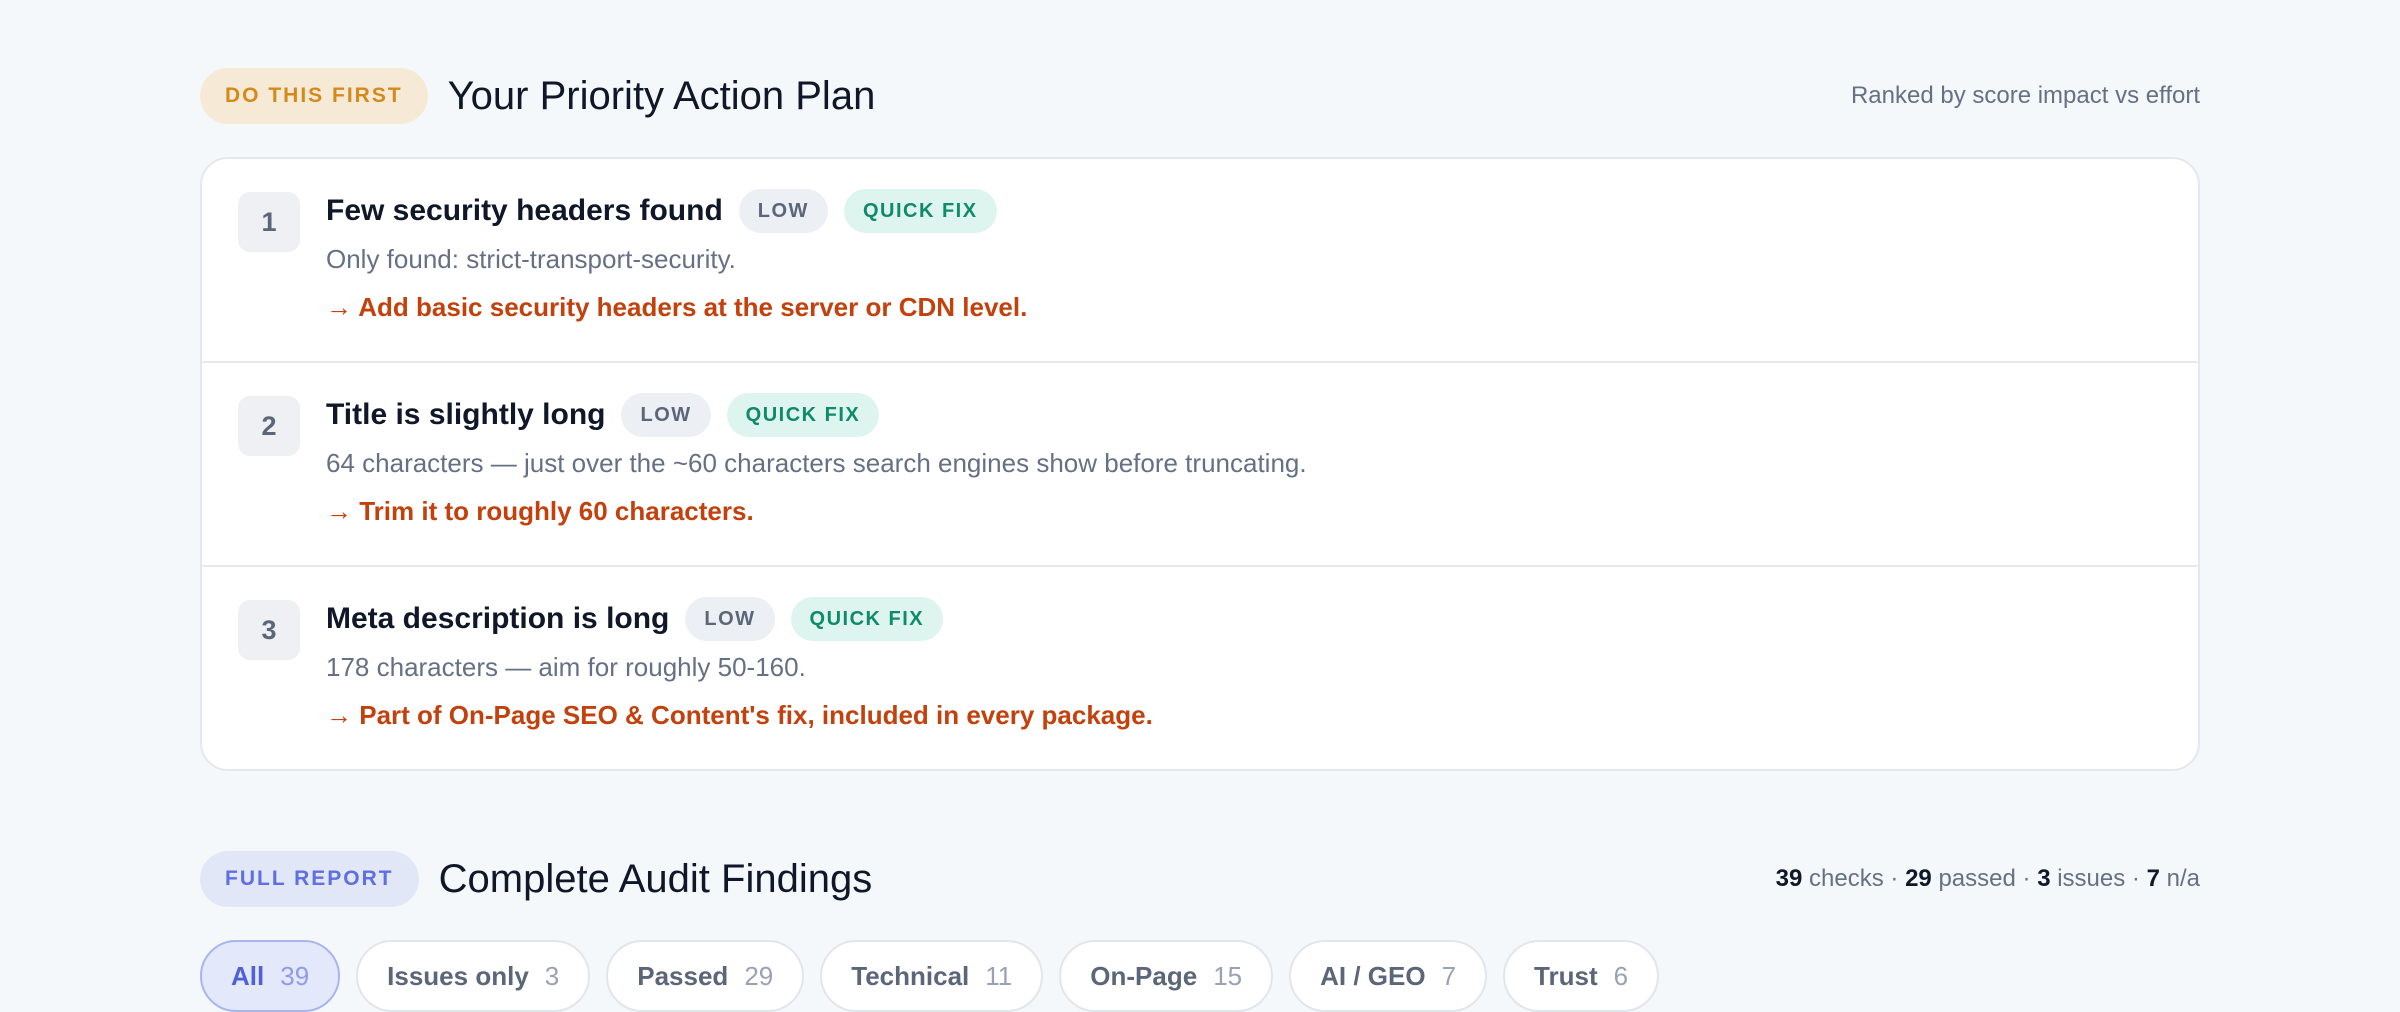 This screenshot has width=2400, height=1012. What do you see at coordinates (2183, 878) in the screenshot?
I see `na-label: n/a` at bounding box center [2183, 878].